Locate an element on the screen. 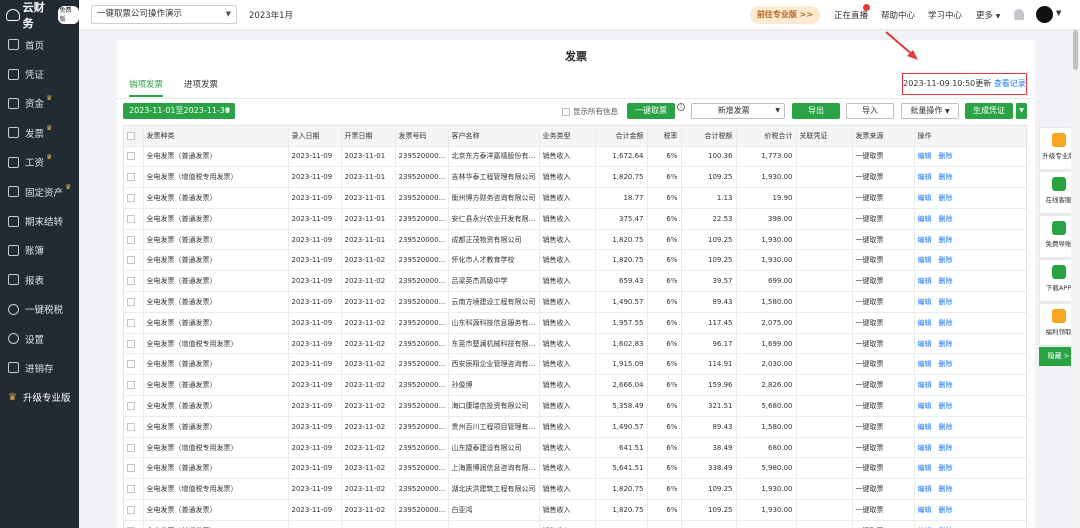  sidebar-item-asset: 固定资产 ♛ is located at coordinates (39, 191).